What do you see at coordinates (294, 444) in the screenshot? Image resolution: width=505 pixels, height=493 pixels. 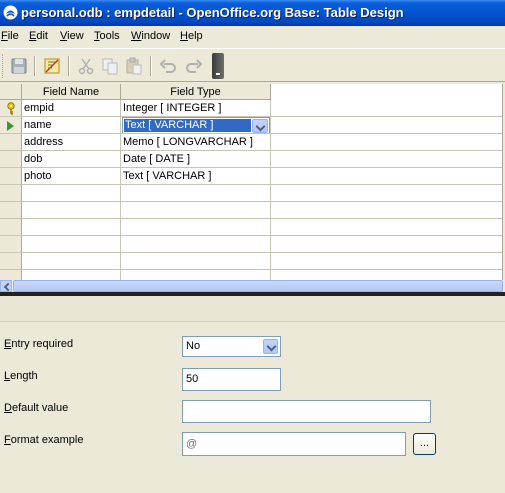 I see `format-example-field: @` at bounding box center [294, 444].